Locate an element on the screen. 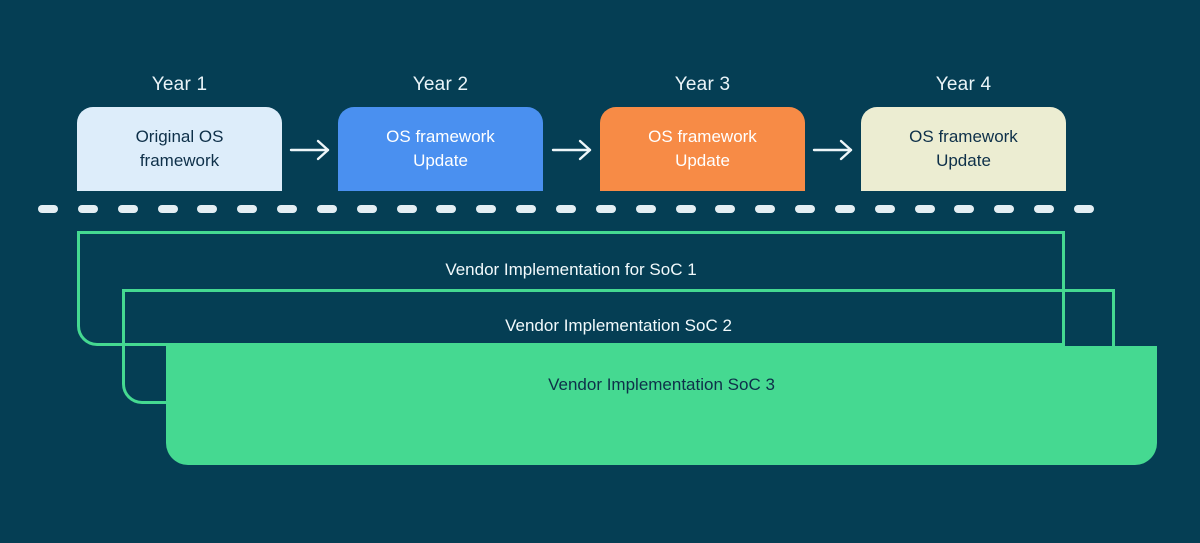 The image size is (1200, 543). framework-box-year-1-text: Original OS framework is located at coordinates (179, 148).